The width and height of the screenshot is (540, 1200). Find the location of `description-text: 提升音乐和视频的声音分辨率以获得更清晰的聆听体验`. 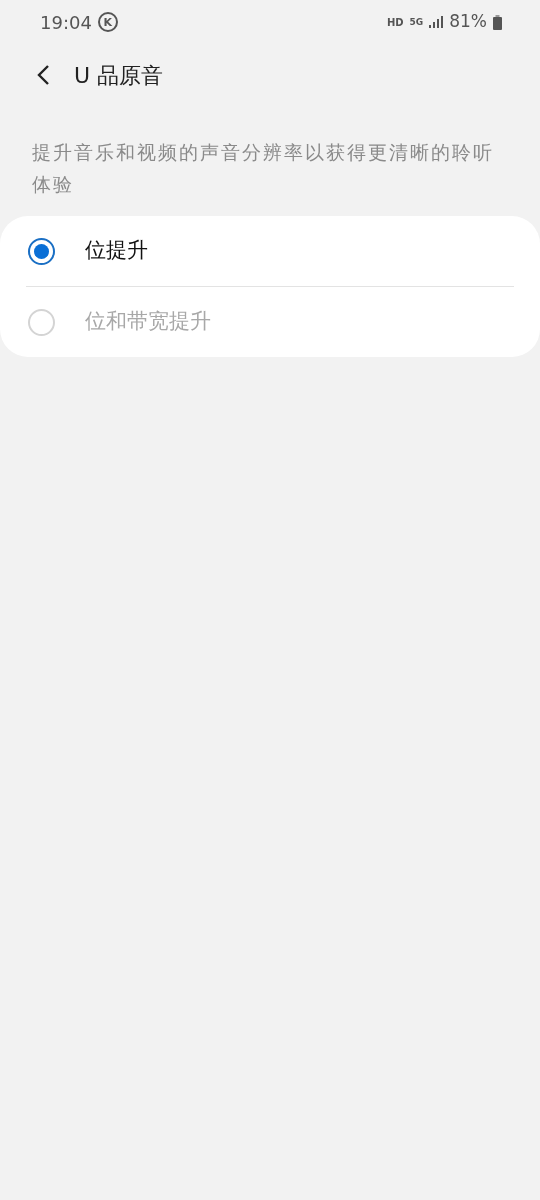

description-text: 提升音乐和视频的声音分辨率以获得更清晰的聆听体验 is located at coordinates (263, 168).